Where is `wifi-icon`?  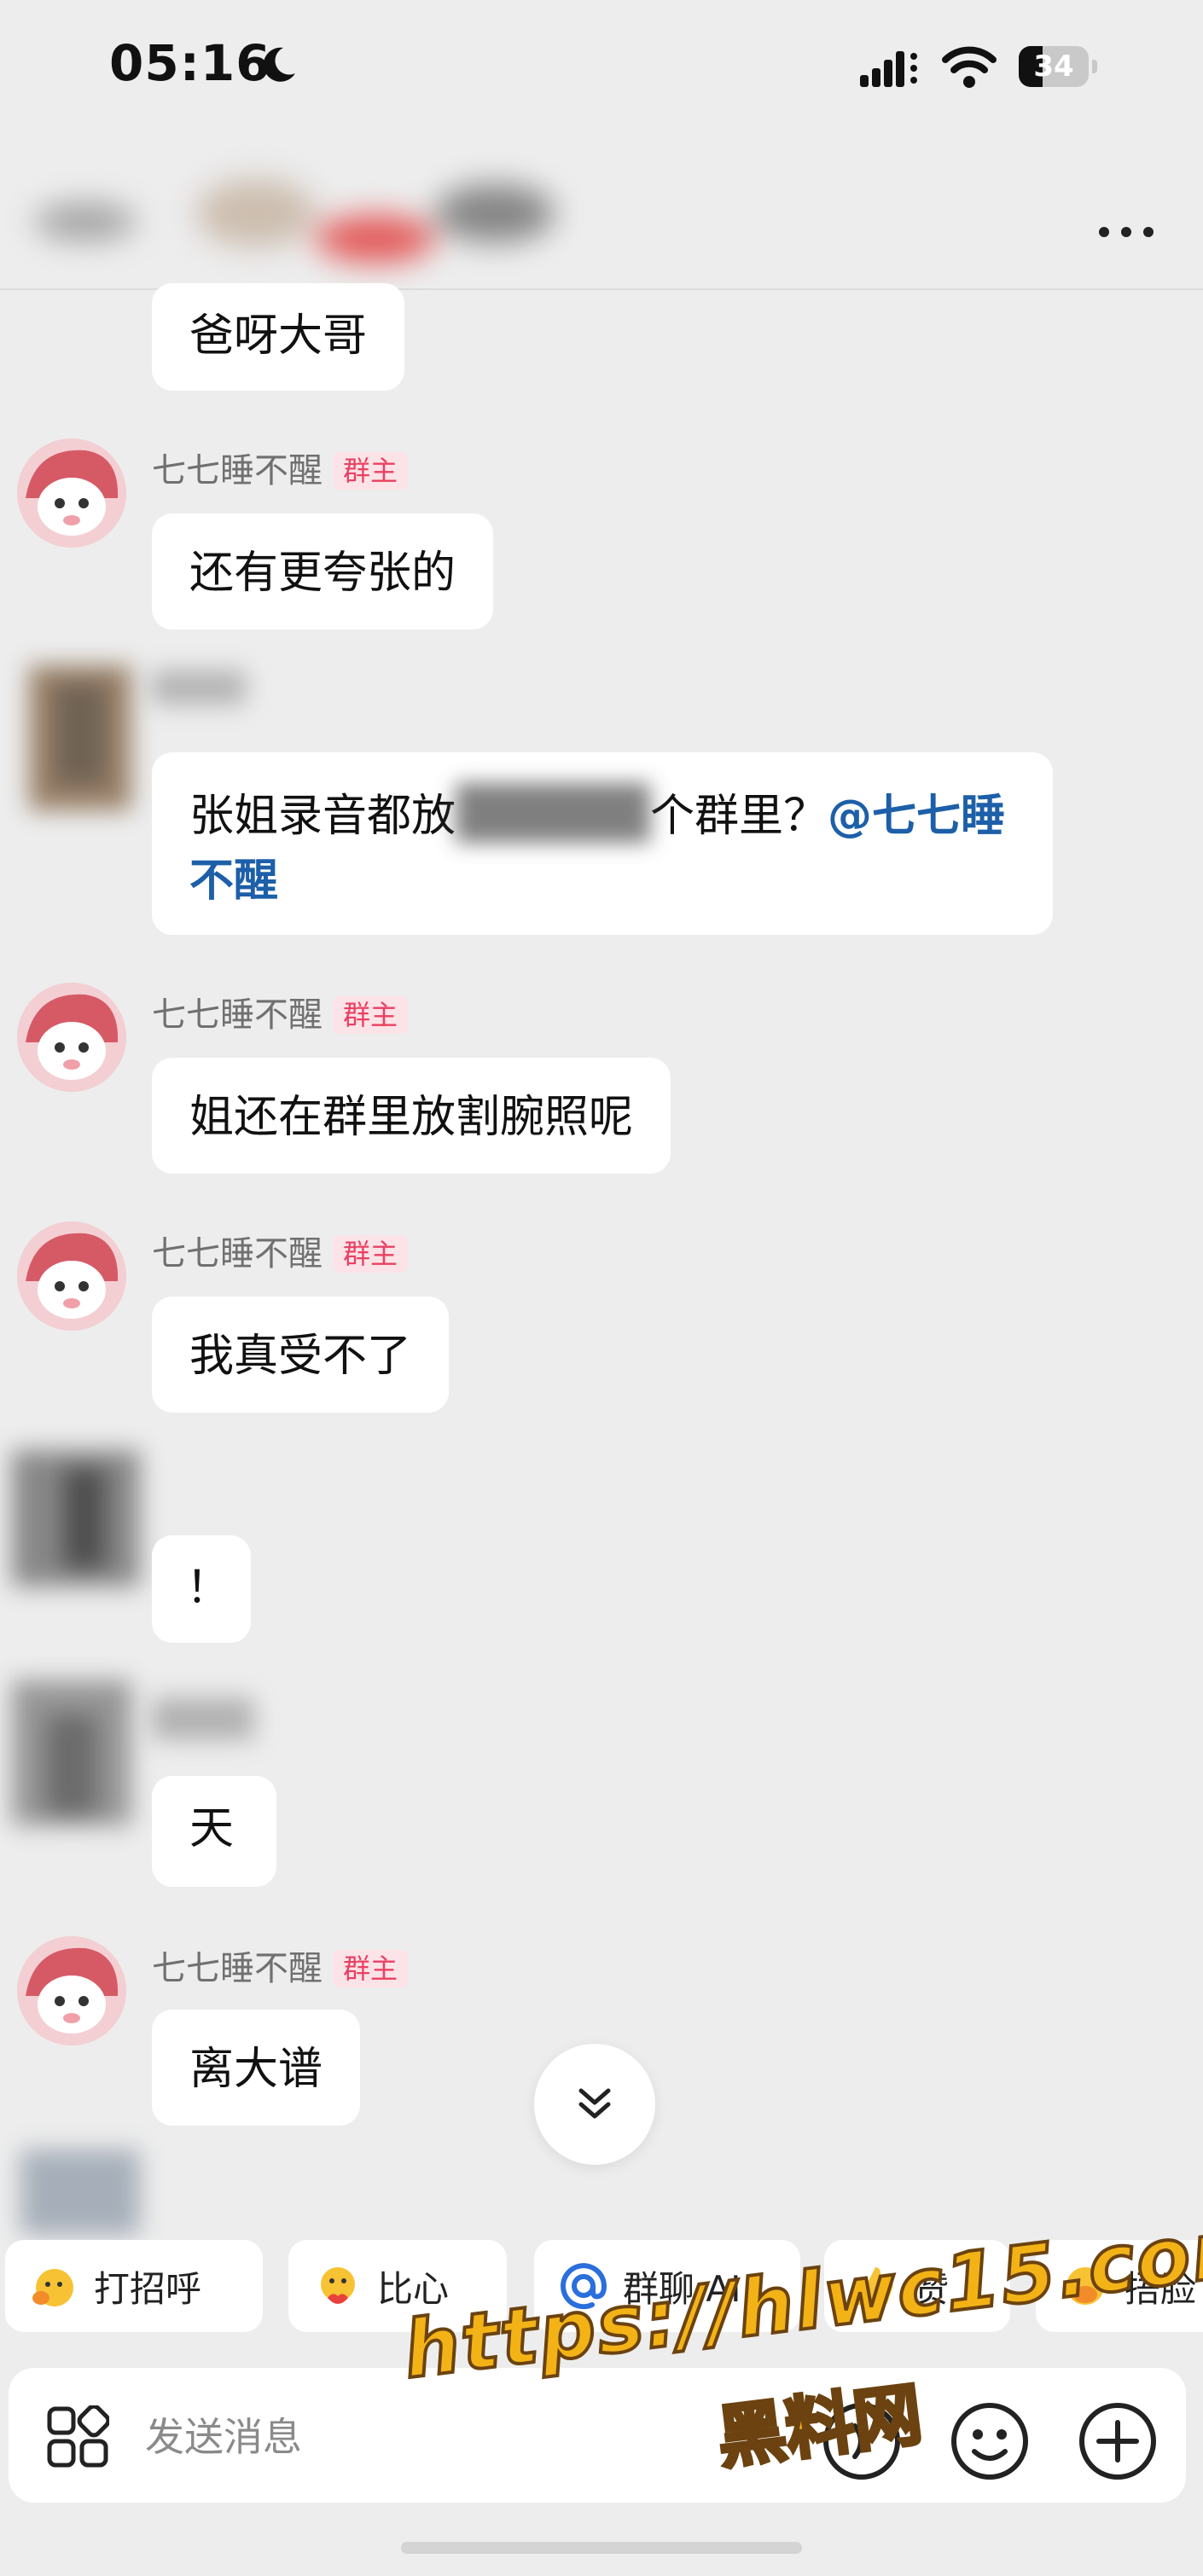 wifi-icon is located at coordinates (969, 67).